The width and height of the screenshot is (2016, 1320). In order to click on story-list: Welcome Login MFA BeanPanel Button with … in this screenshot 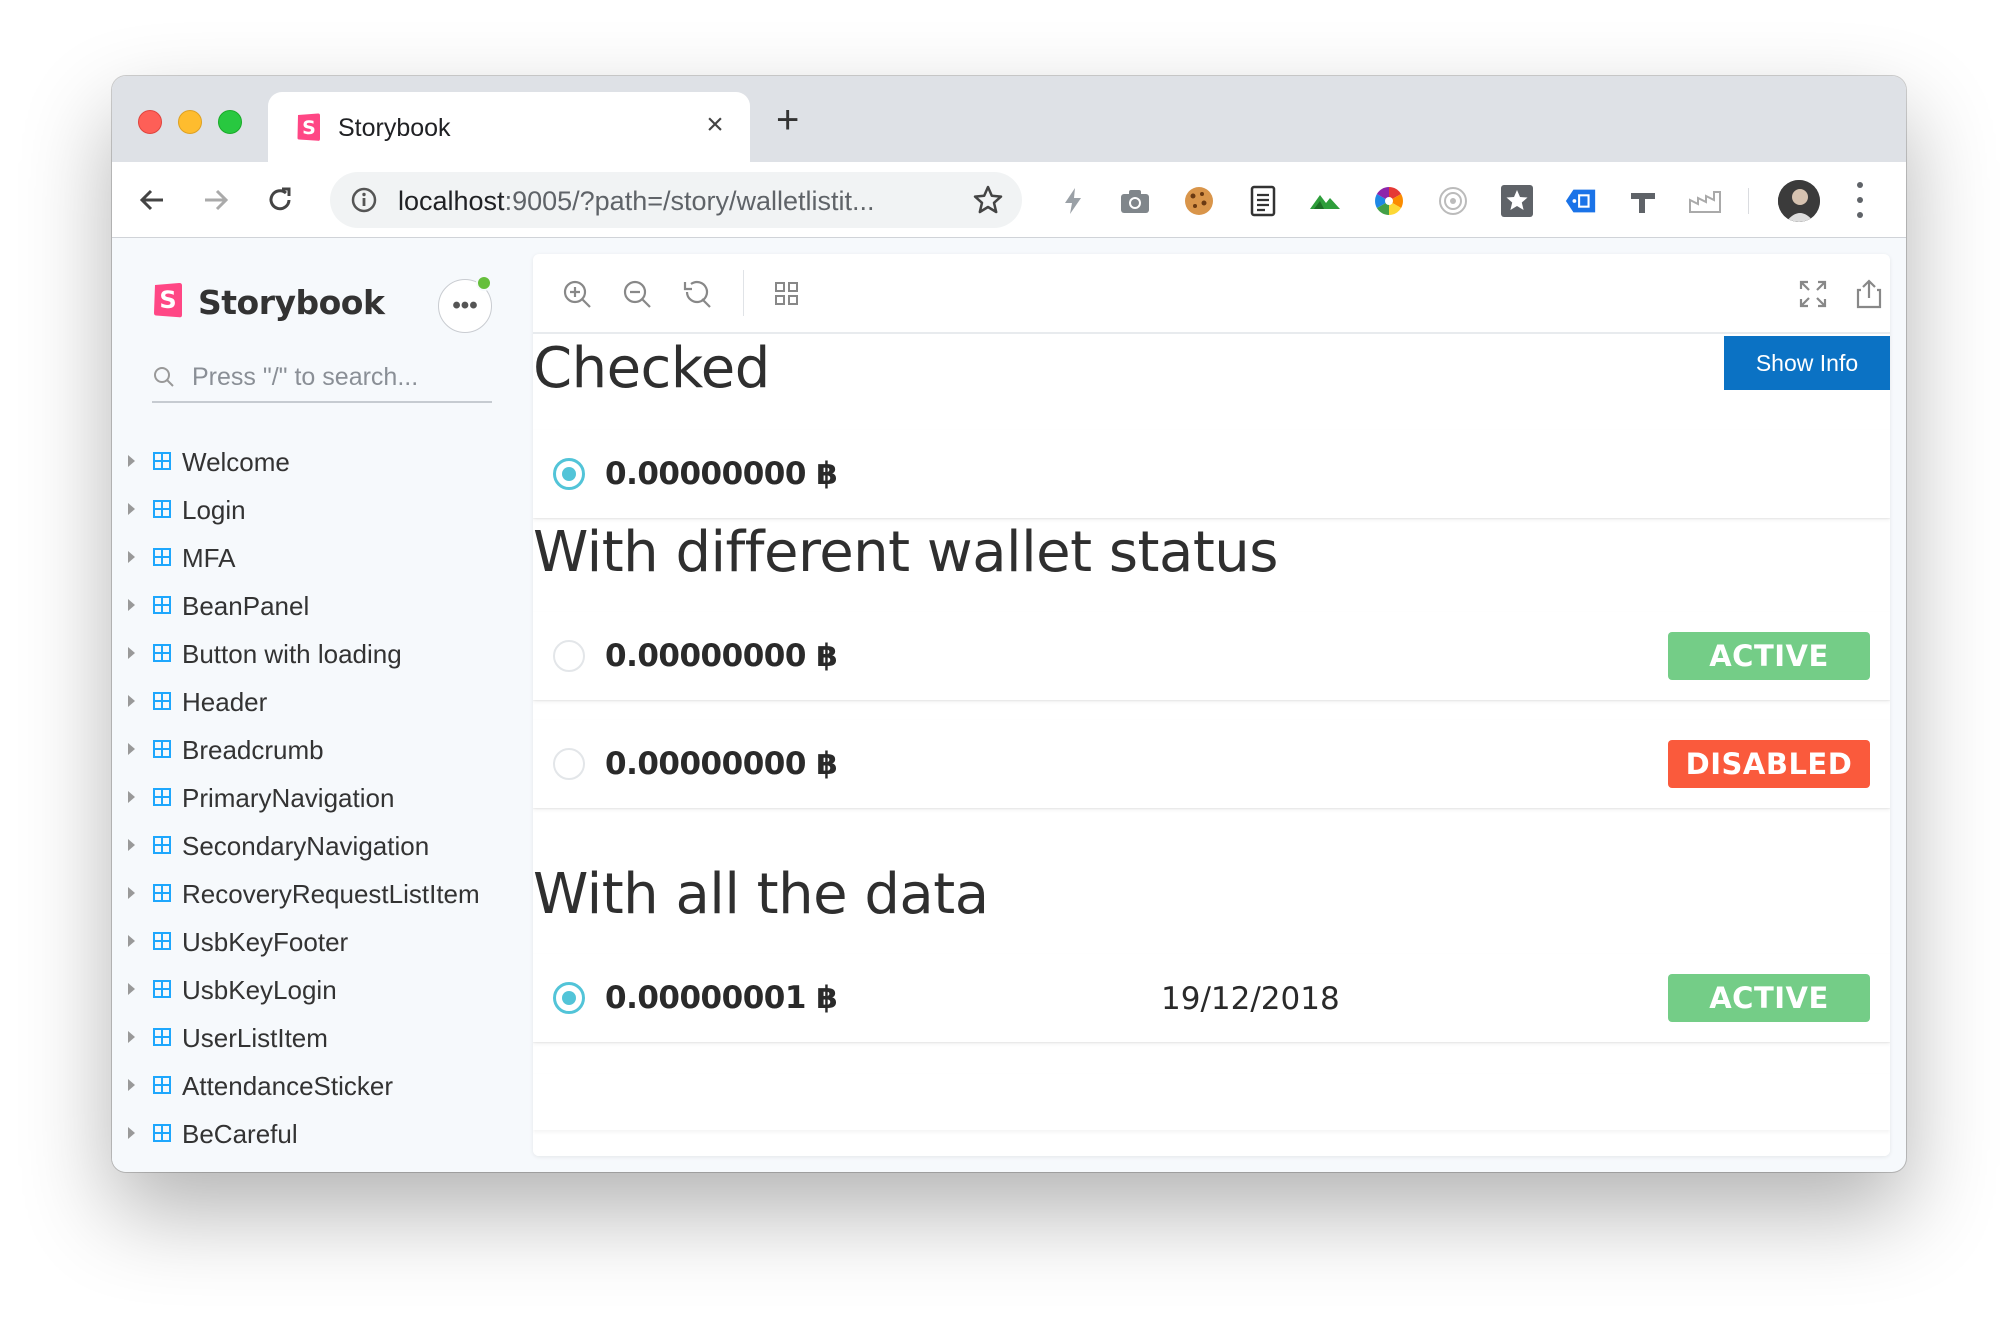, I will do `click(322, 797)`.